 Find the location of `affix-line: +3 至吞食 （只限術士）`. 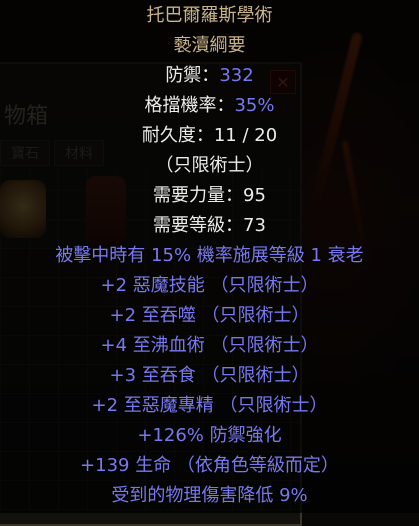

affix-line: +3 至吞食 （只限術士） is located at coordinates (209, 375).